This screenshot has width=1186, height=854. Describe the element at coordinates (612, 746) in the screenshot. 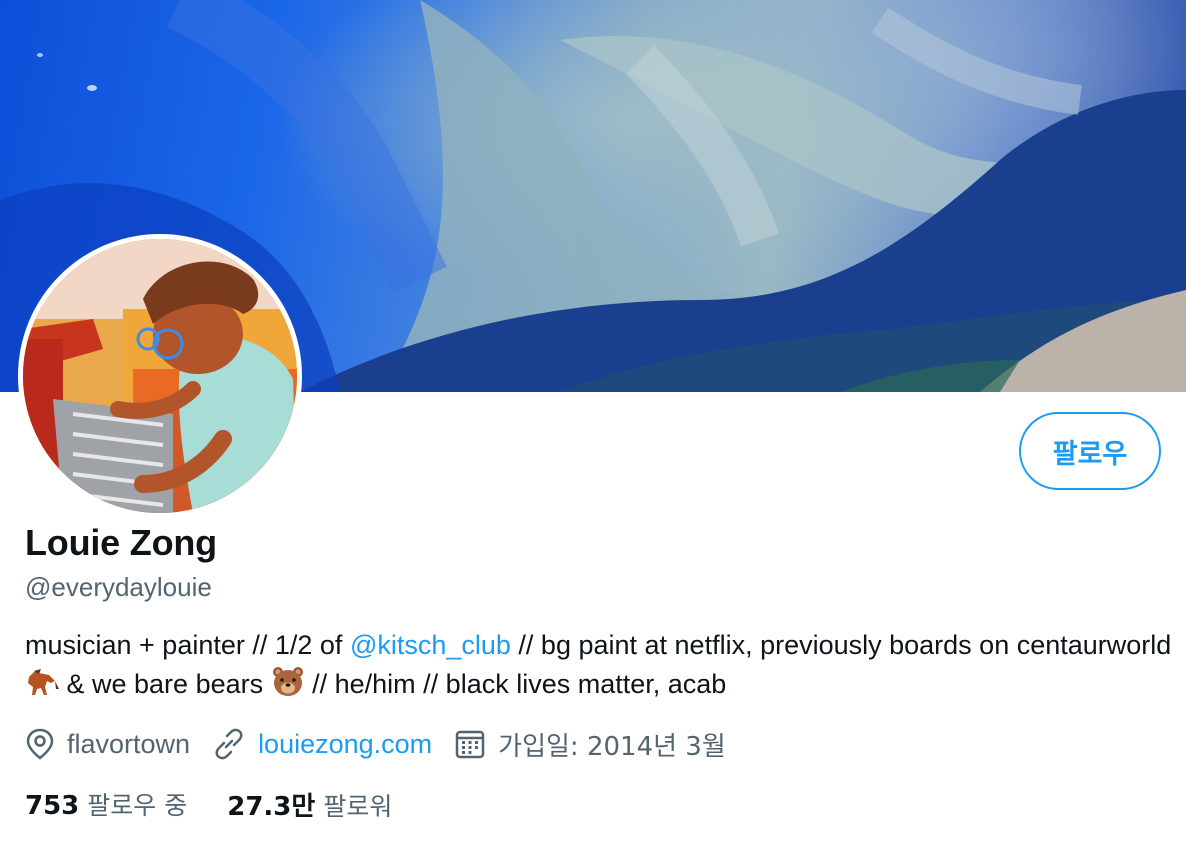

I see `joined-date: 가입일: 2014년 3월` at that location.